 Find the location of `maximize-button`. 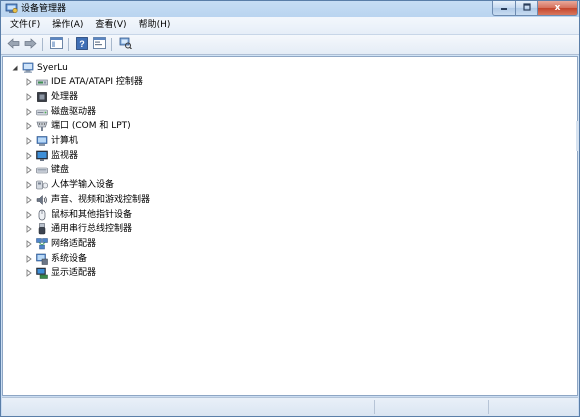

maximize-button is located at coordinates (527, 8).